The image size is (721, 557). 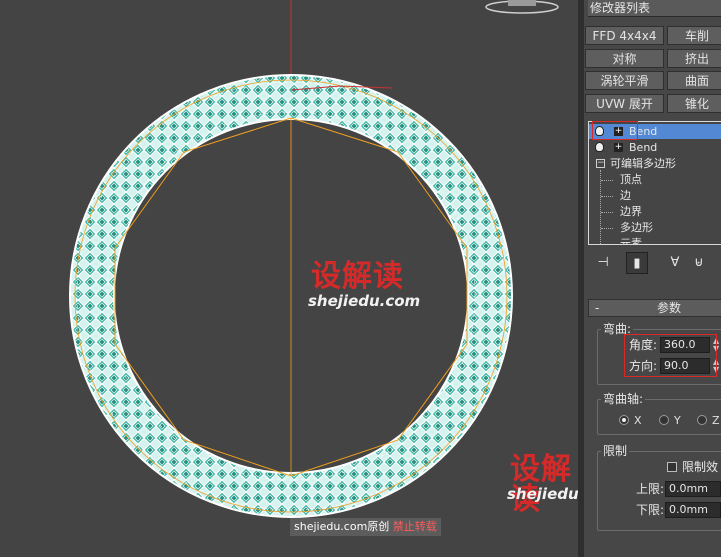 I want to click on stack-item-editable-poly: − 可编辑多边形, so click(x=655, y=163).